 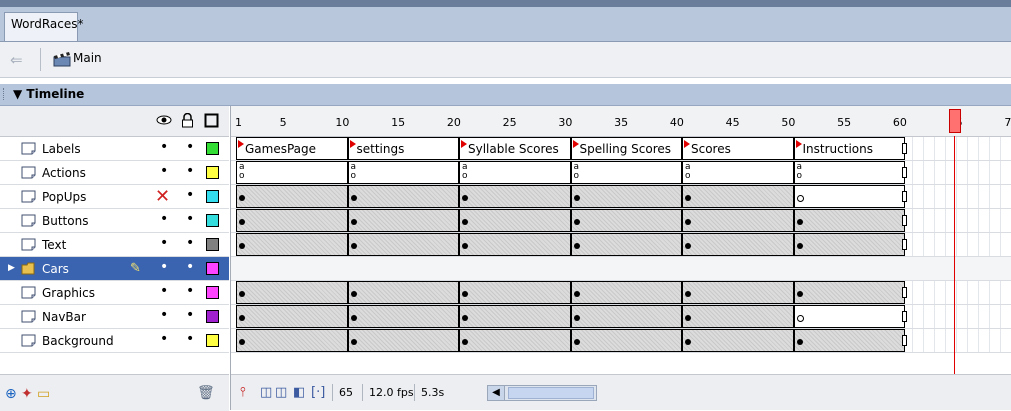 I want to click on layer-row-background: Background • •, so click(x=114, y=341).